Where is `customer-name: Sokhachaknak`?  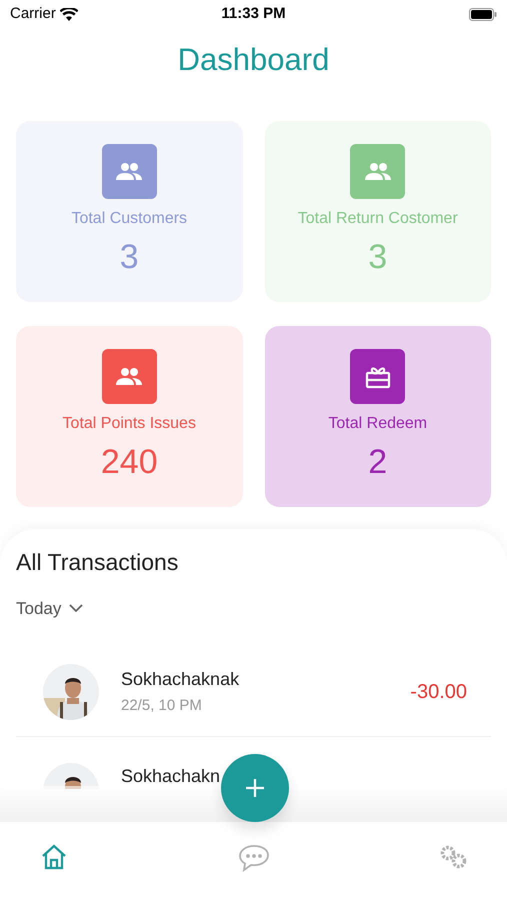 customer-name: Sokhachaknak is located at coordinates (180, 679).